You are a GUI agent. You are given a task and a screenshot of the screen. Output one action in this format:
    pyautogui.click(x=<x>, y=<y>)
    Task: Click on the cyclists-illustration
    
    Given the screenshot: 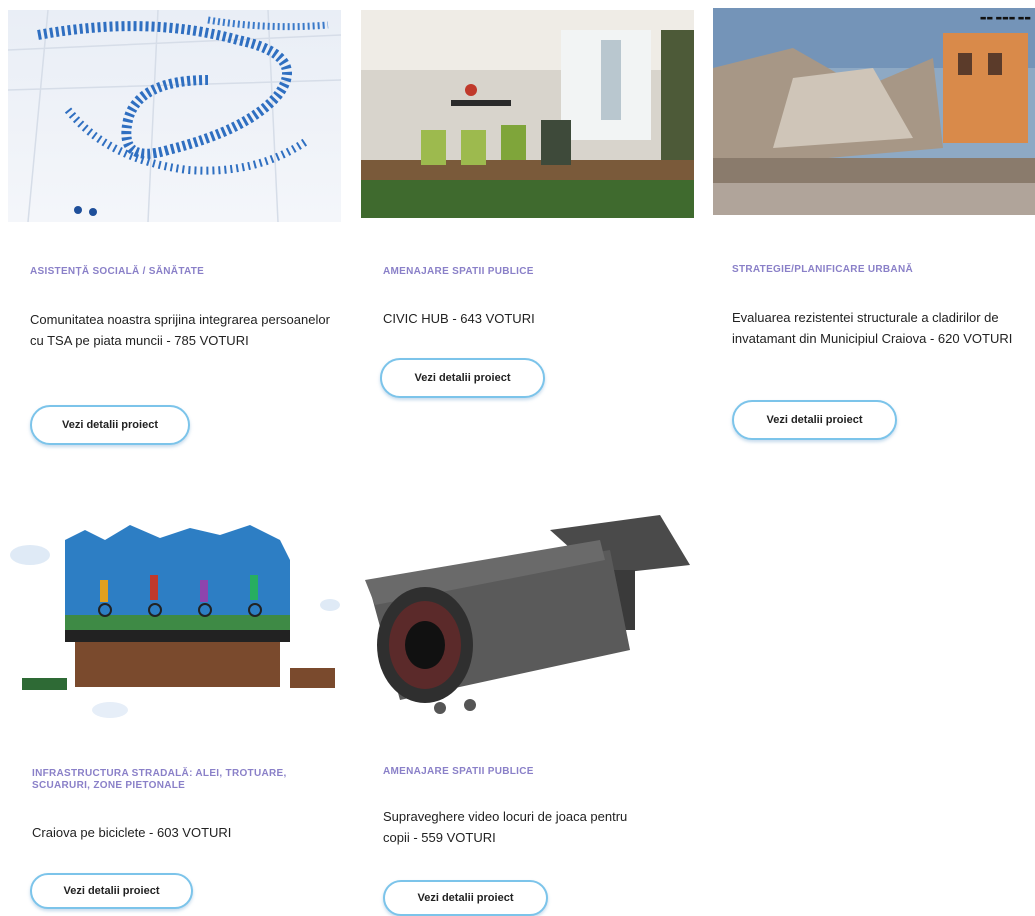 What is the action you would take?
    pyautogui.click(x=175, y=617)
    